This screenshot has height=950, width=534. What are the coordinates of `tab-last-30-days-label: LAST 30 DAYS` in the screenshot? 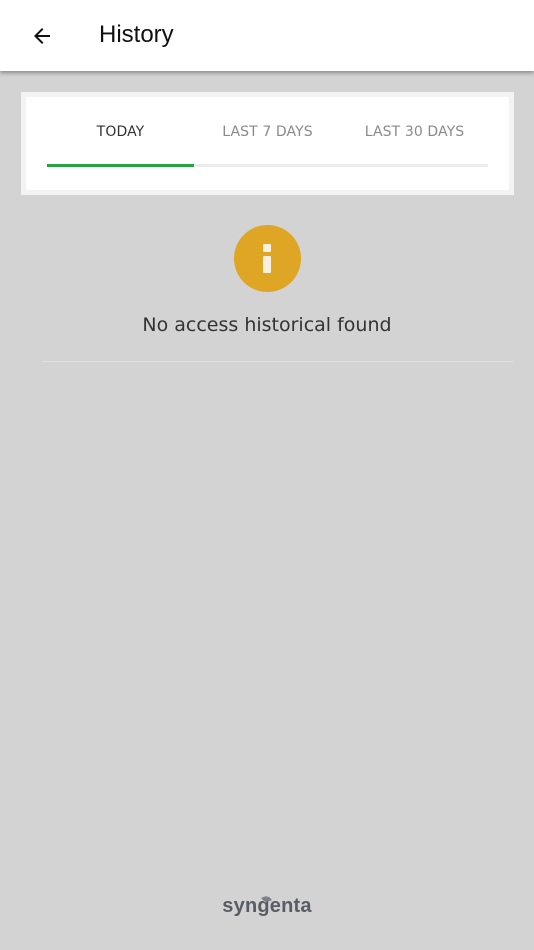 It's located at (414, 132).